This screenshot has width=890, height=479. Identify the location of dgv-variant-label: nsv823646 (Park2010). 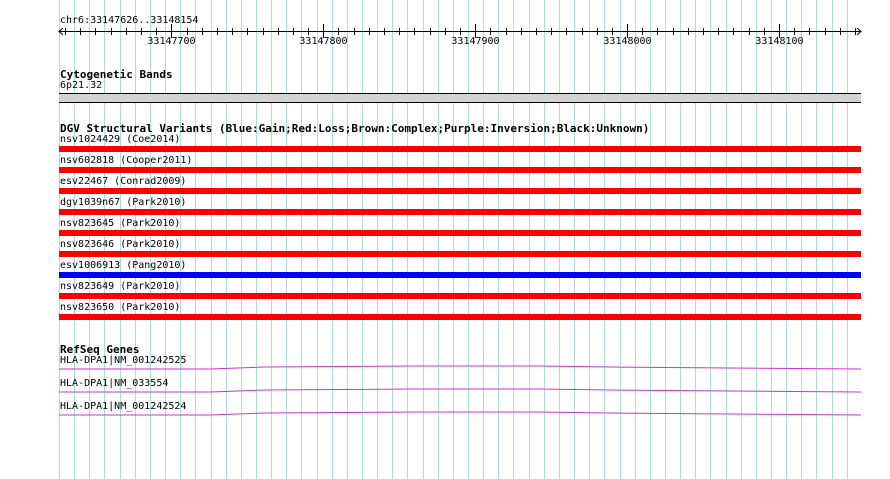
(120, 245).